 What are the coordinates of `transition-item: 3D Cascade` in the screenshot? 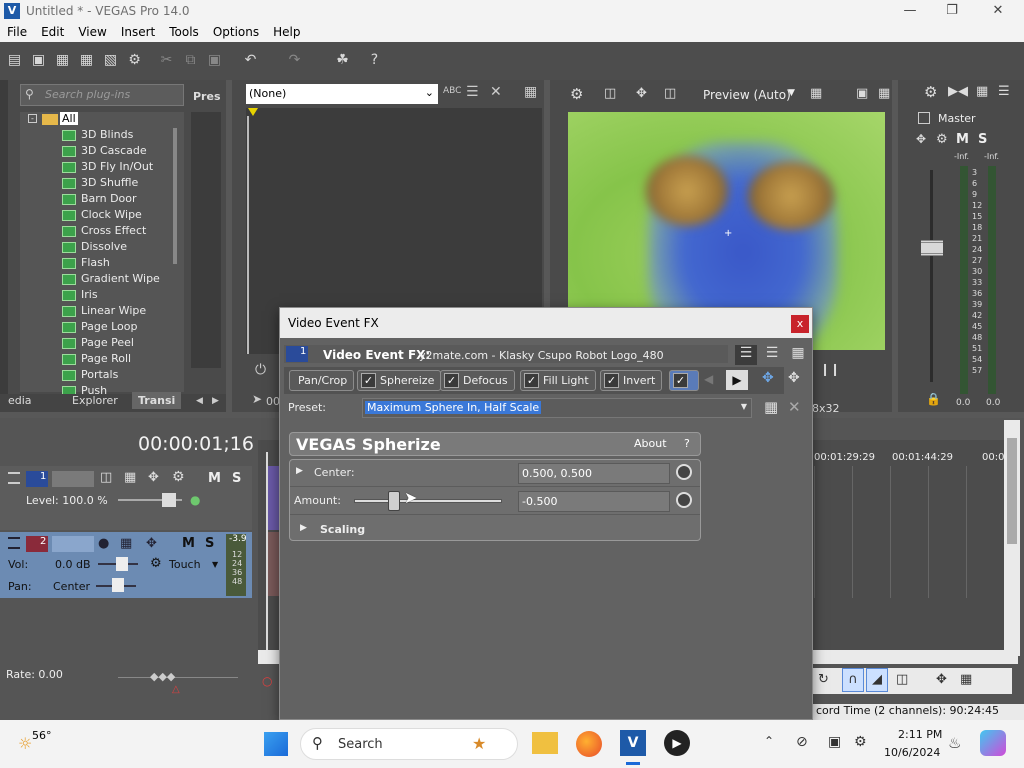 It's located at (104, 152).